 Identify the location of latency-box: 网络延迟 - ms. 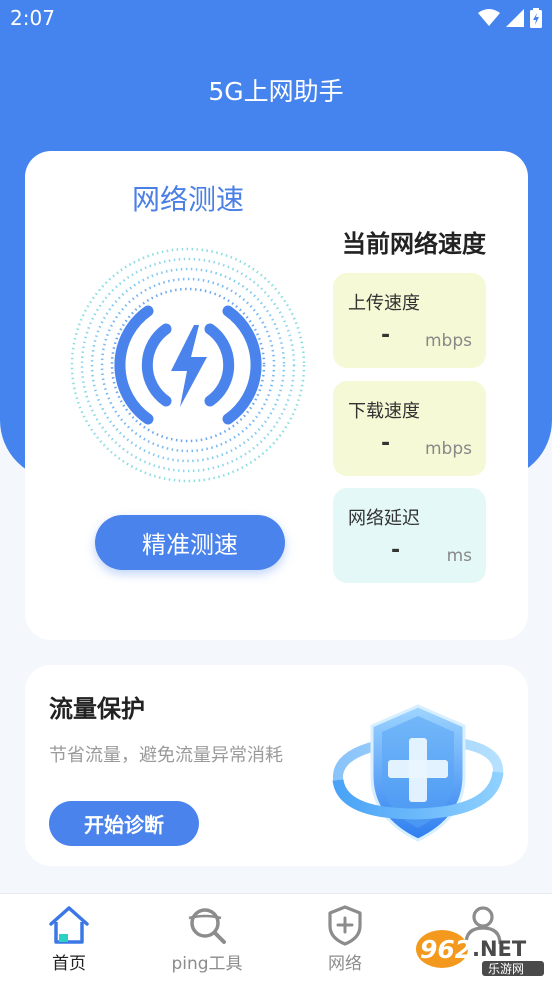
(409, 535).